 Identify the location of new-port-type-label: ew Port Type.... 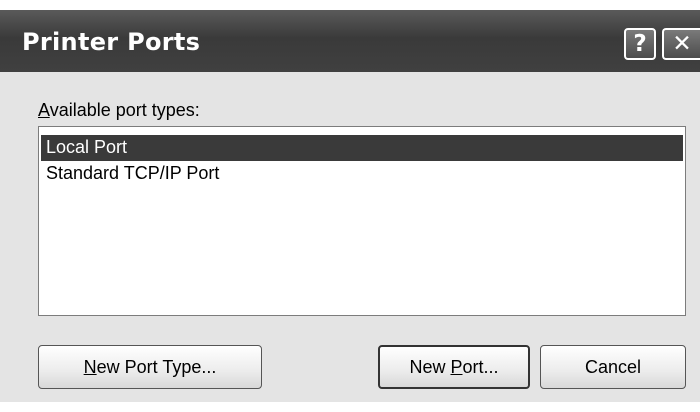
(156, 367).